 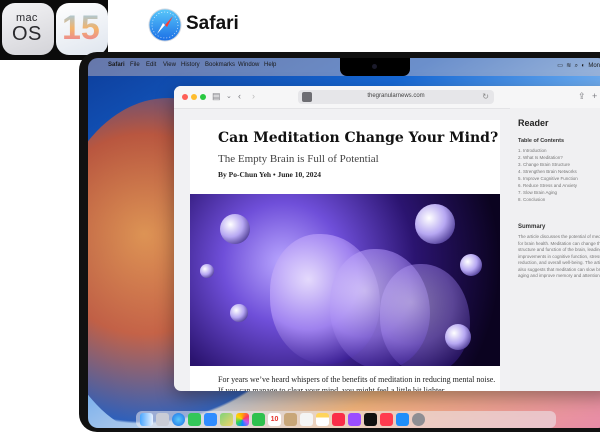 I want to click on menu-history: History, so click(x=190, y=65).